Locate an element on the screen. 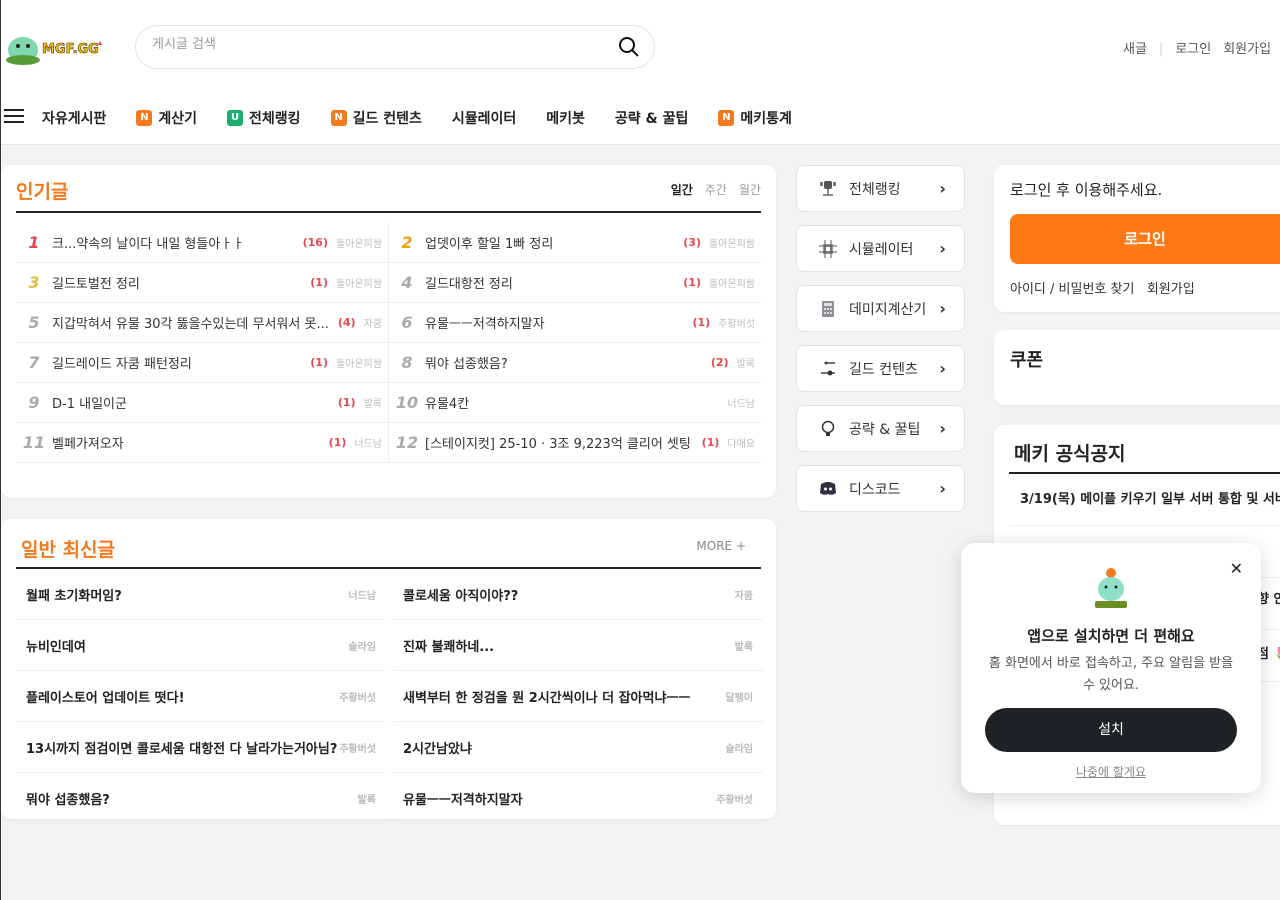  install-button: 설치 is located at coordinates (1111, 730).